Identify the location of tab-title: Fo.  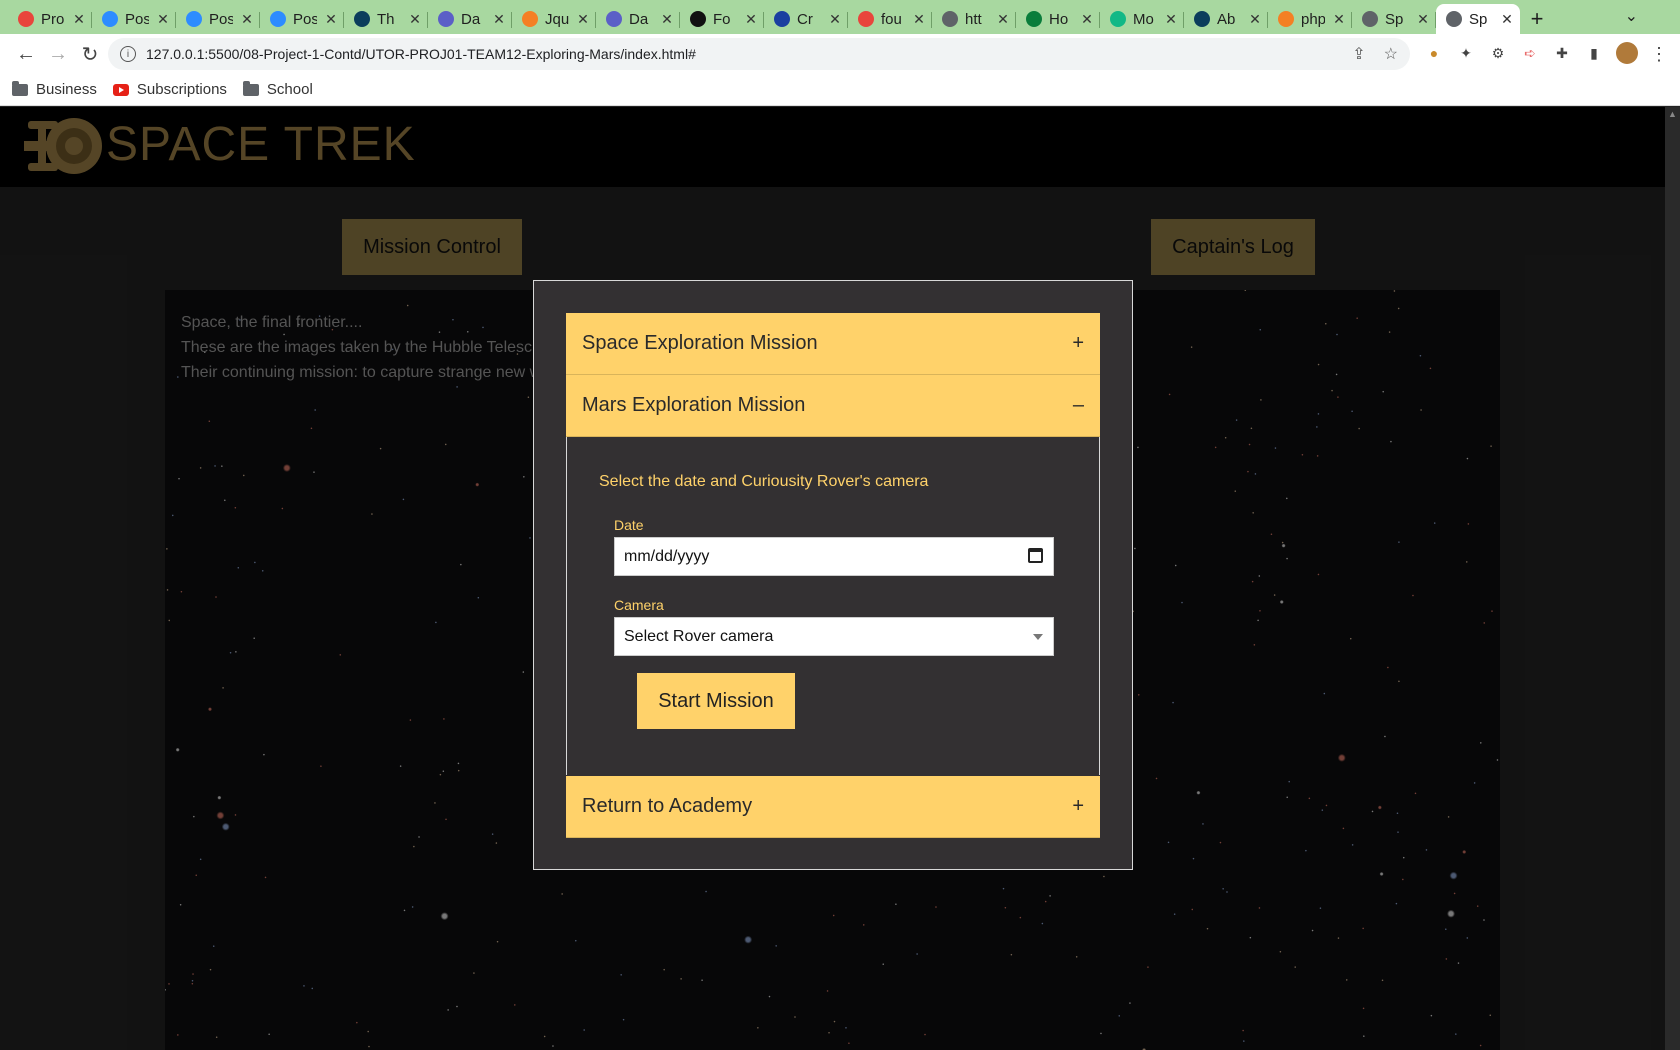
(722, 19).